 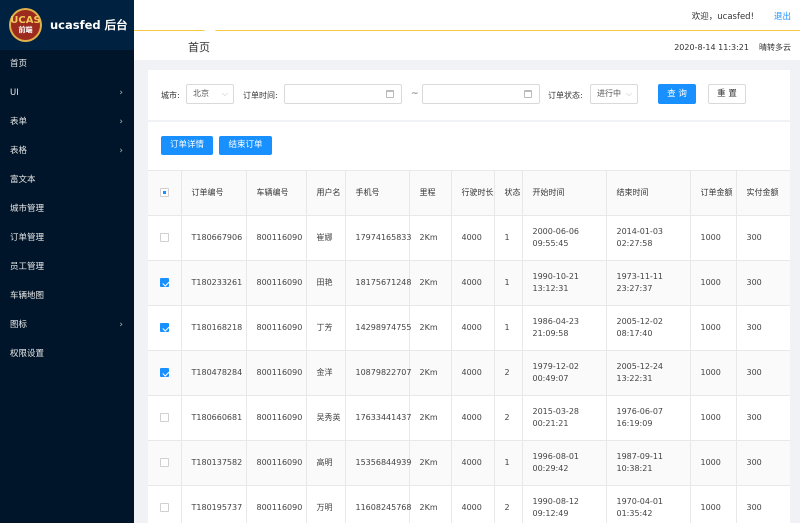 I want to click on cell-phone: 10879822707, so click(x=378, y=373).